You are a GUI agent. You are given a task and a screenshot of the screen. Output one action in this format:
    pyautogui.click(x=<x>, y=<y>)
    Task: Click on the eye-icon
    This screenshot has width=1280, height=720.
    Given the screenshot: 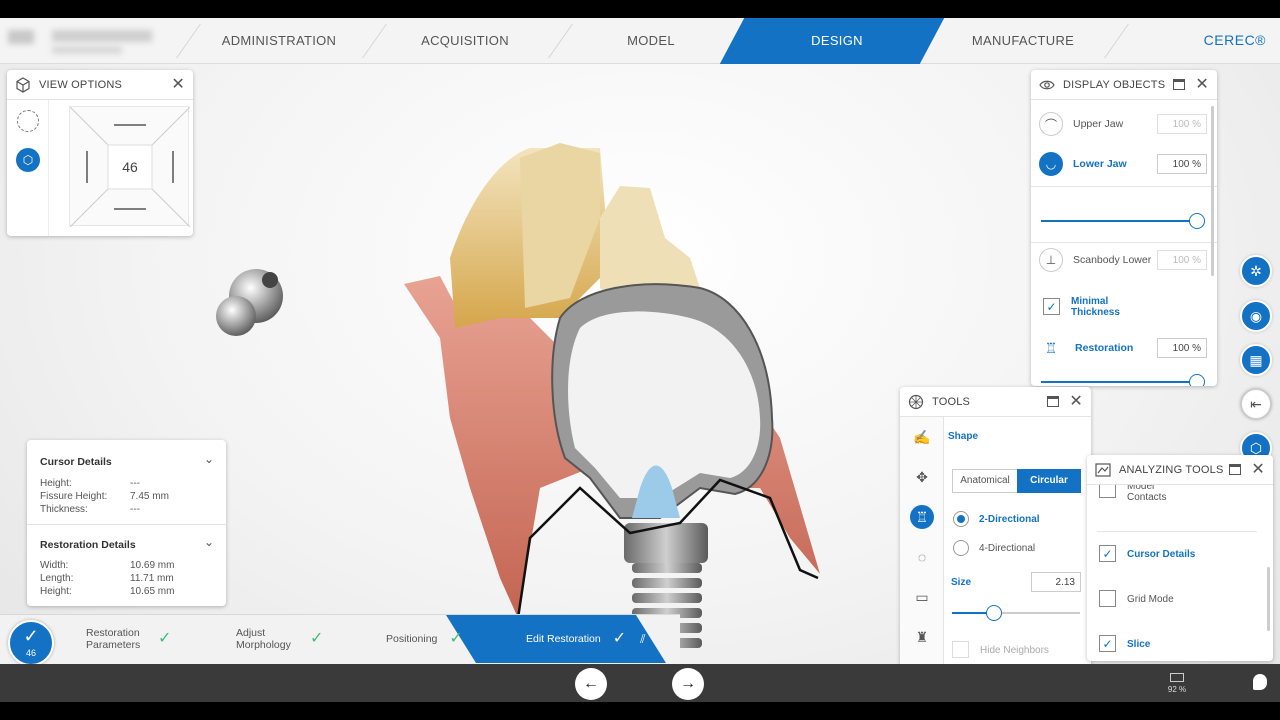 What is the action you would take?
    pyautogui.click(x=1047, y=85)
    